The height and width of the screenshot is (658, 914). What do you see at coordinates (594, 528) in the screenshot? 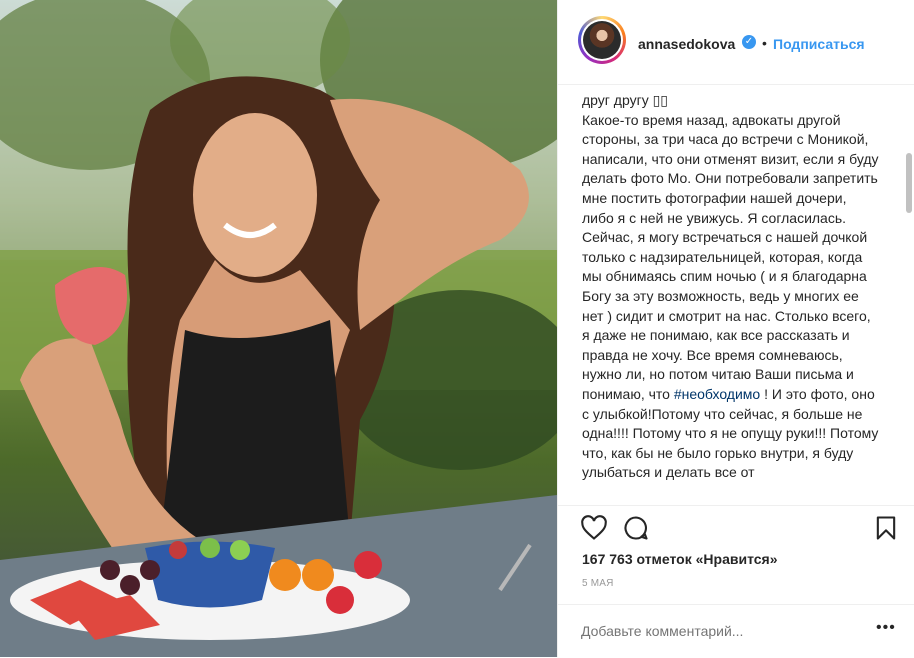
I see `heart-icon` at bounding box center [594, 528].